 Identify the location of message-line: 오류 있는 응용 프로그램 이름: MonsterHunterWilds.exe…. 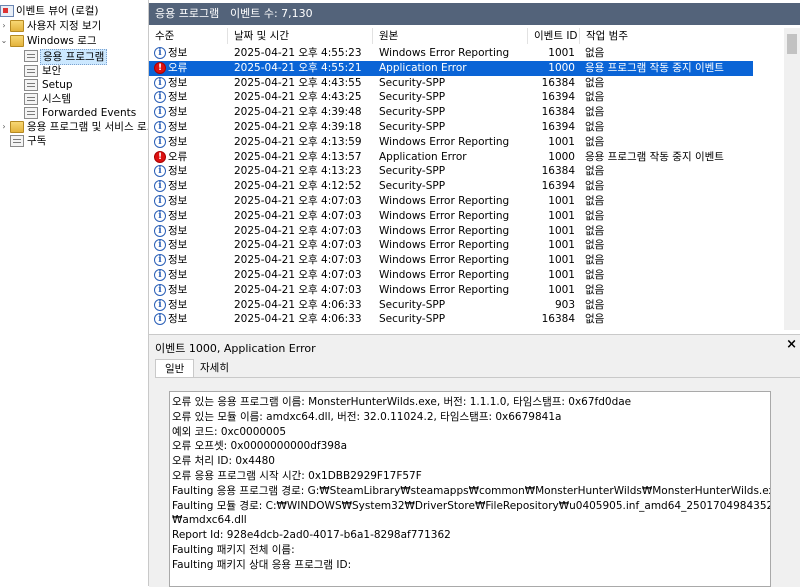
(402, 402).